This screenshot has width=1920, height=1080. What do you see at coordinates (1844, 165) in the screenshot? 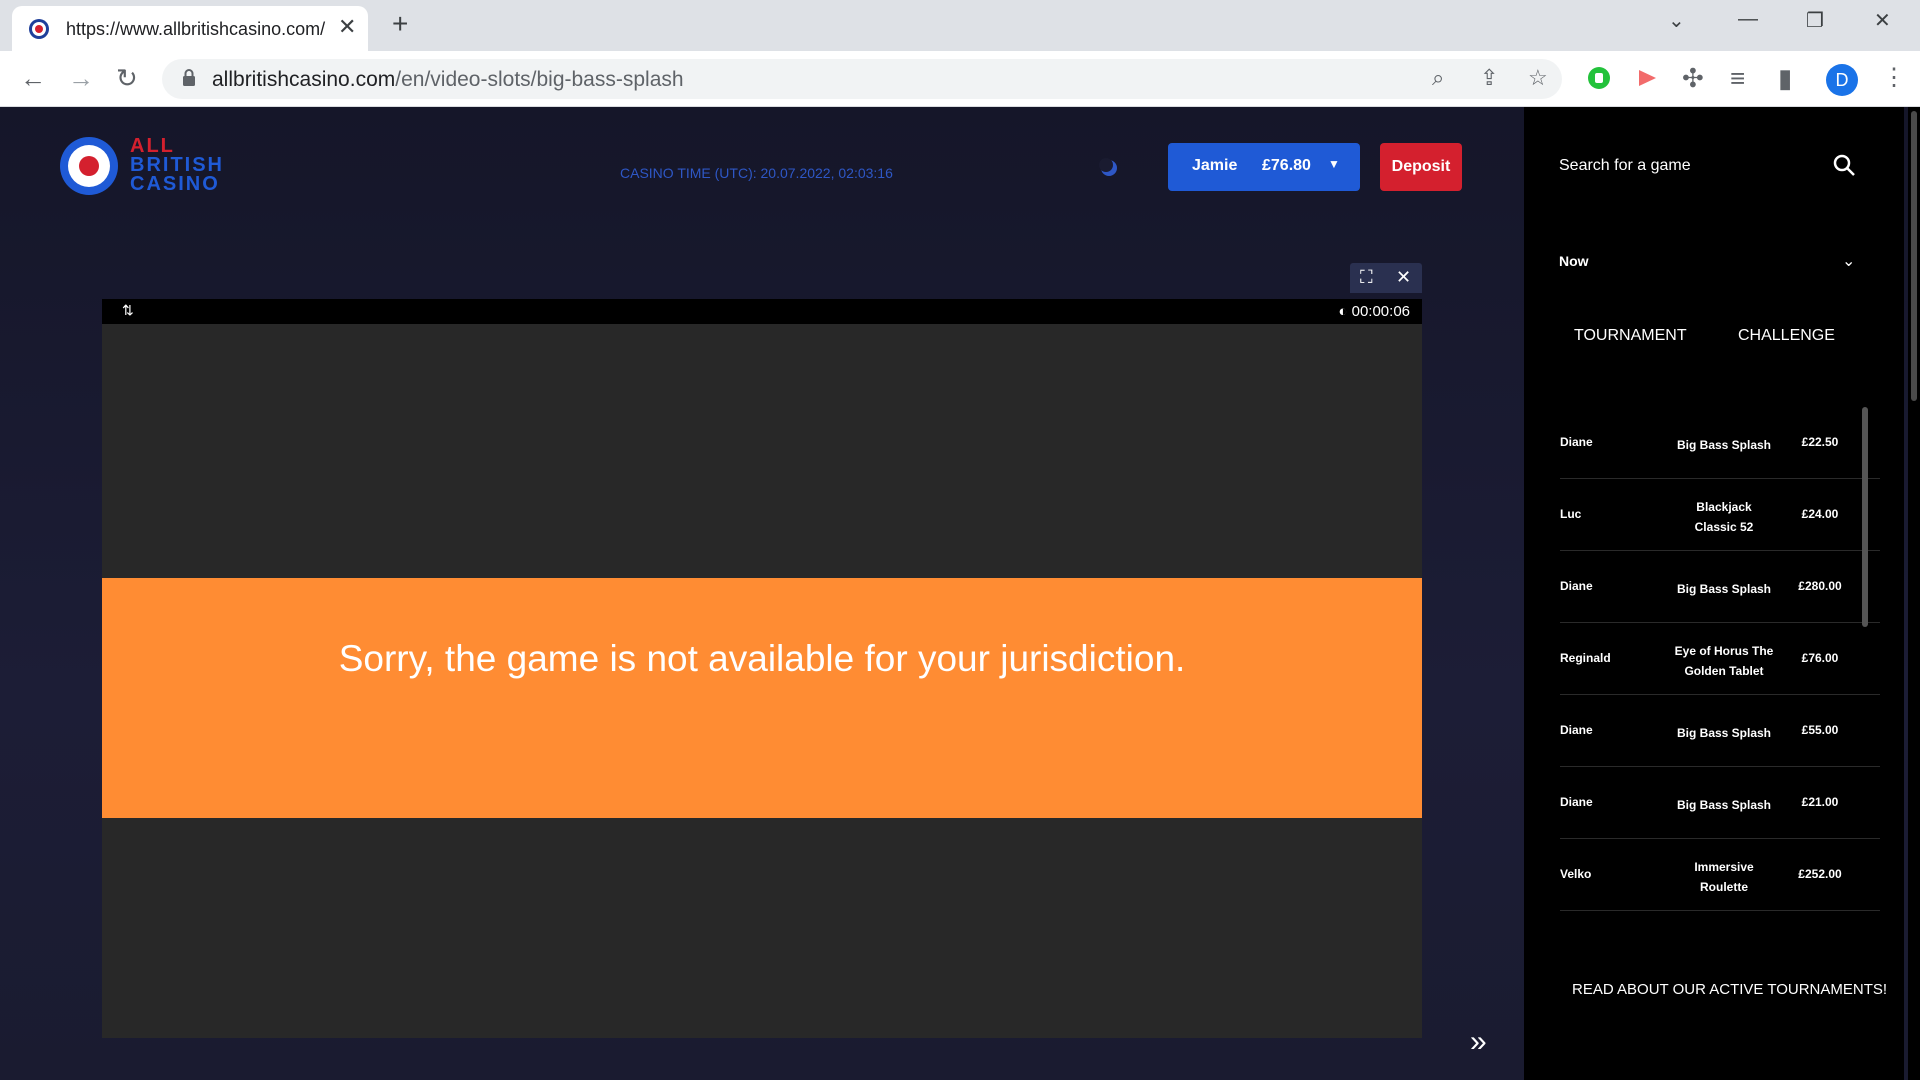
I see `search-icon` at bounding box center [1844, 165].